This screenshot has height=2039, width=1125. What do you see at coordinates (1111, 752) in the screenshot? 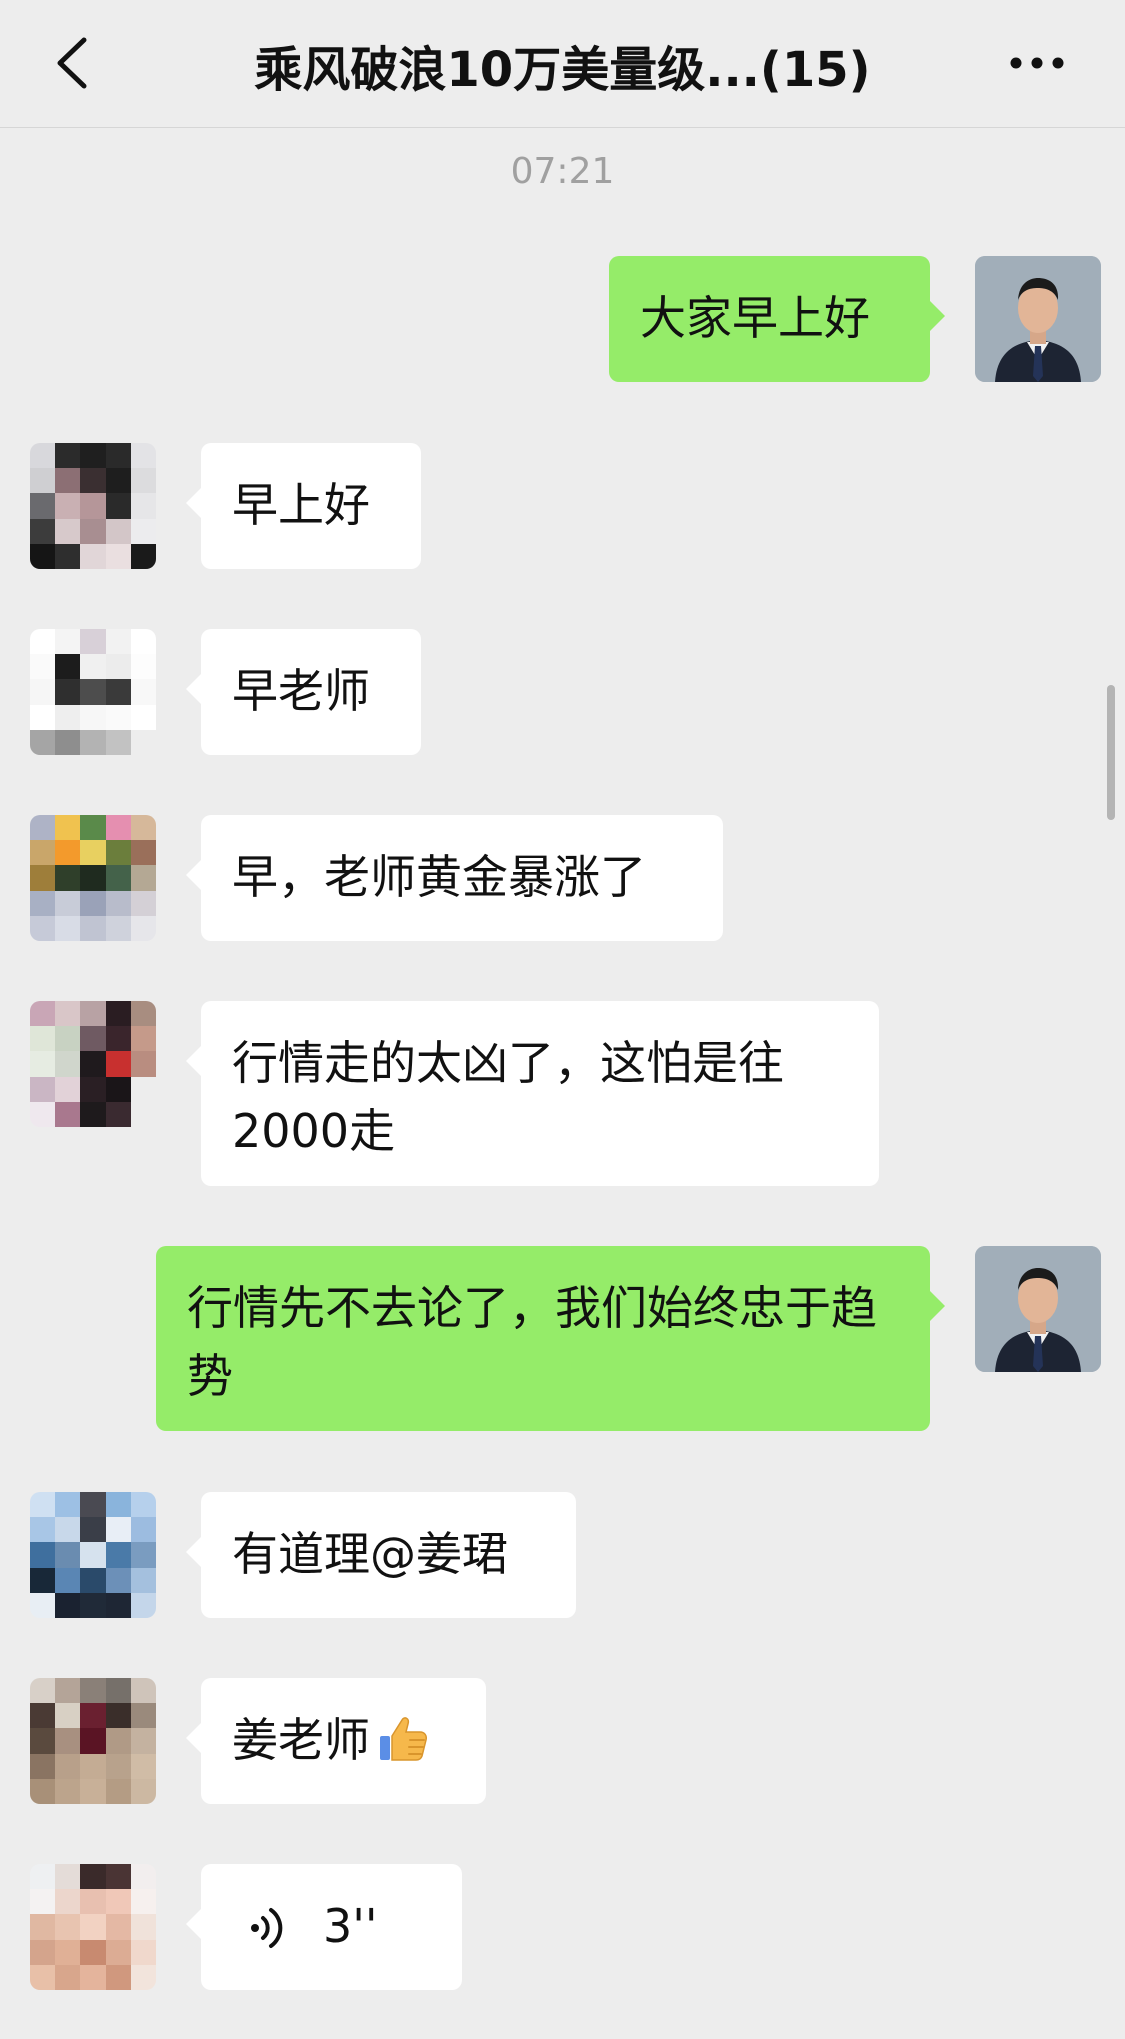
I see `scrollbar` at bounding box center [1111, 752].